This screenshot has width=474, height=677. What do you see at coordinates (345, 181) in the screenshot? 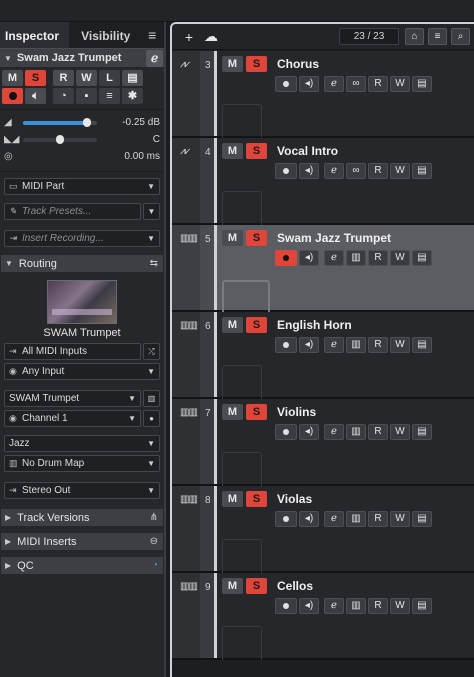
I see `track-header: M S Vocal Intro ◂) ℯ ∞ R W ▤` at bounding box center [345, 181].